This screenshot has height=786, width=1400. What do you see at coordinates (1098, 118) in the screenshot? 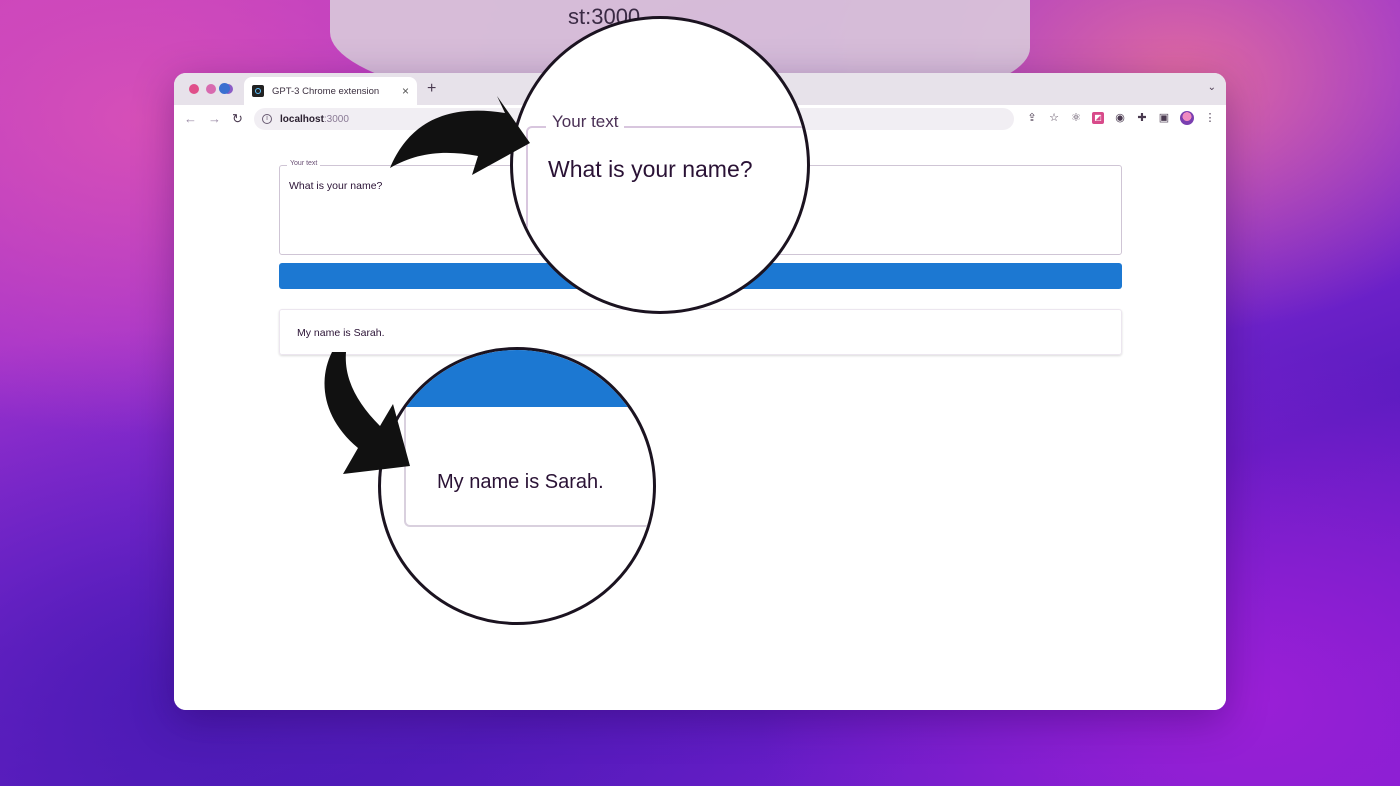
I see `pink-extension-icon: ◩` at bounding box center [1098, 118].